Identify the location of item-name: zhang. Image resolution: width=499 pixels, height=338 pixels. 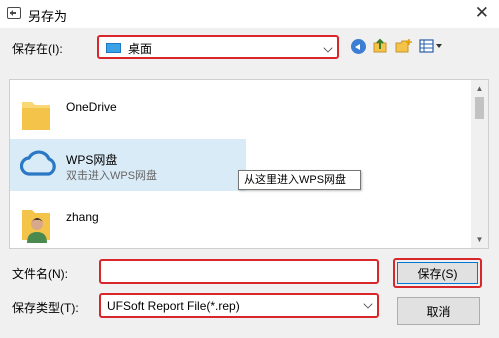
(82, 217).